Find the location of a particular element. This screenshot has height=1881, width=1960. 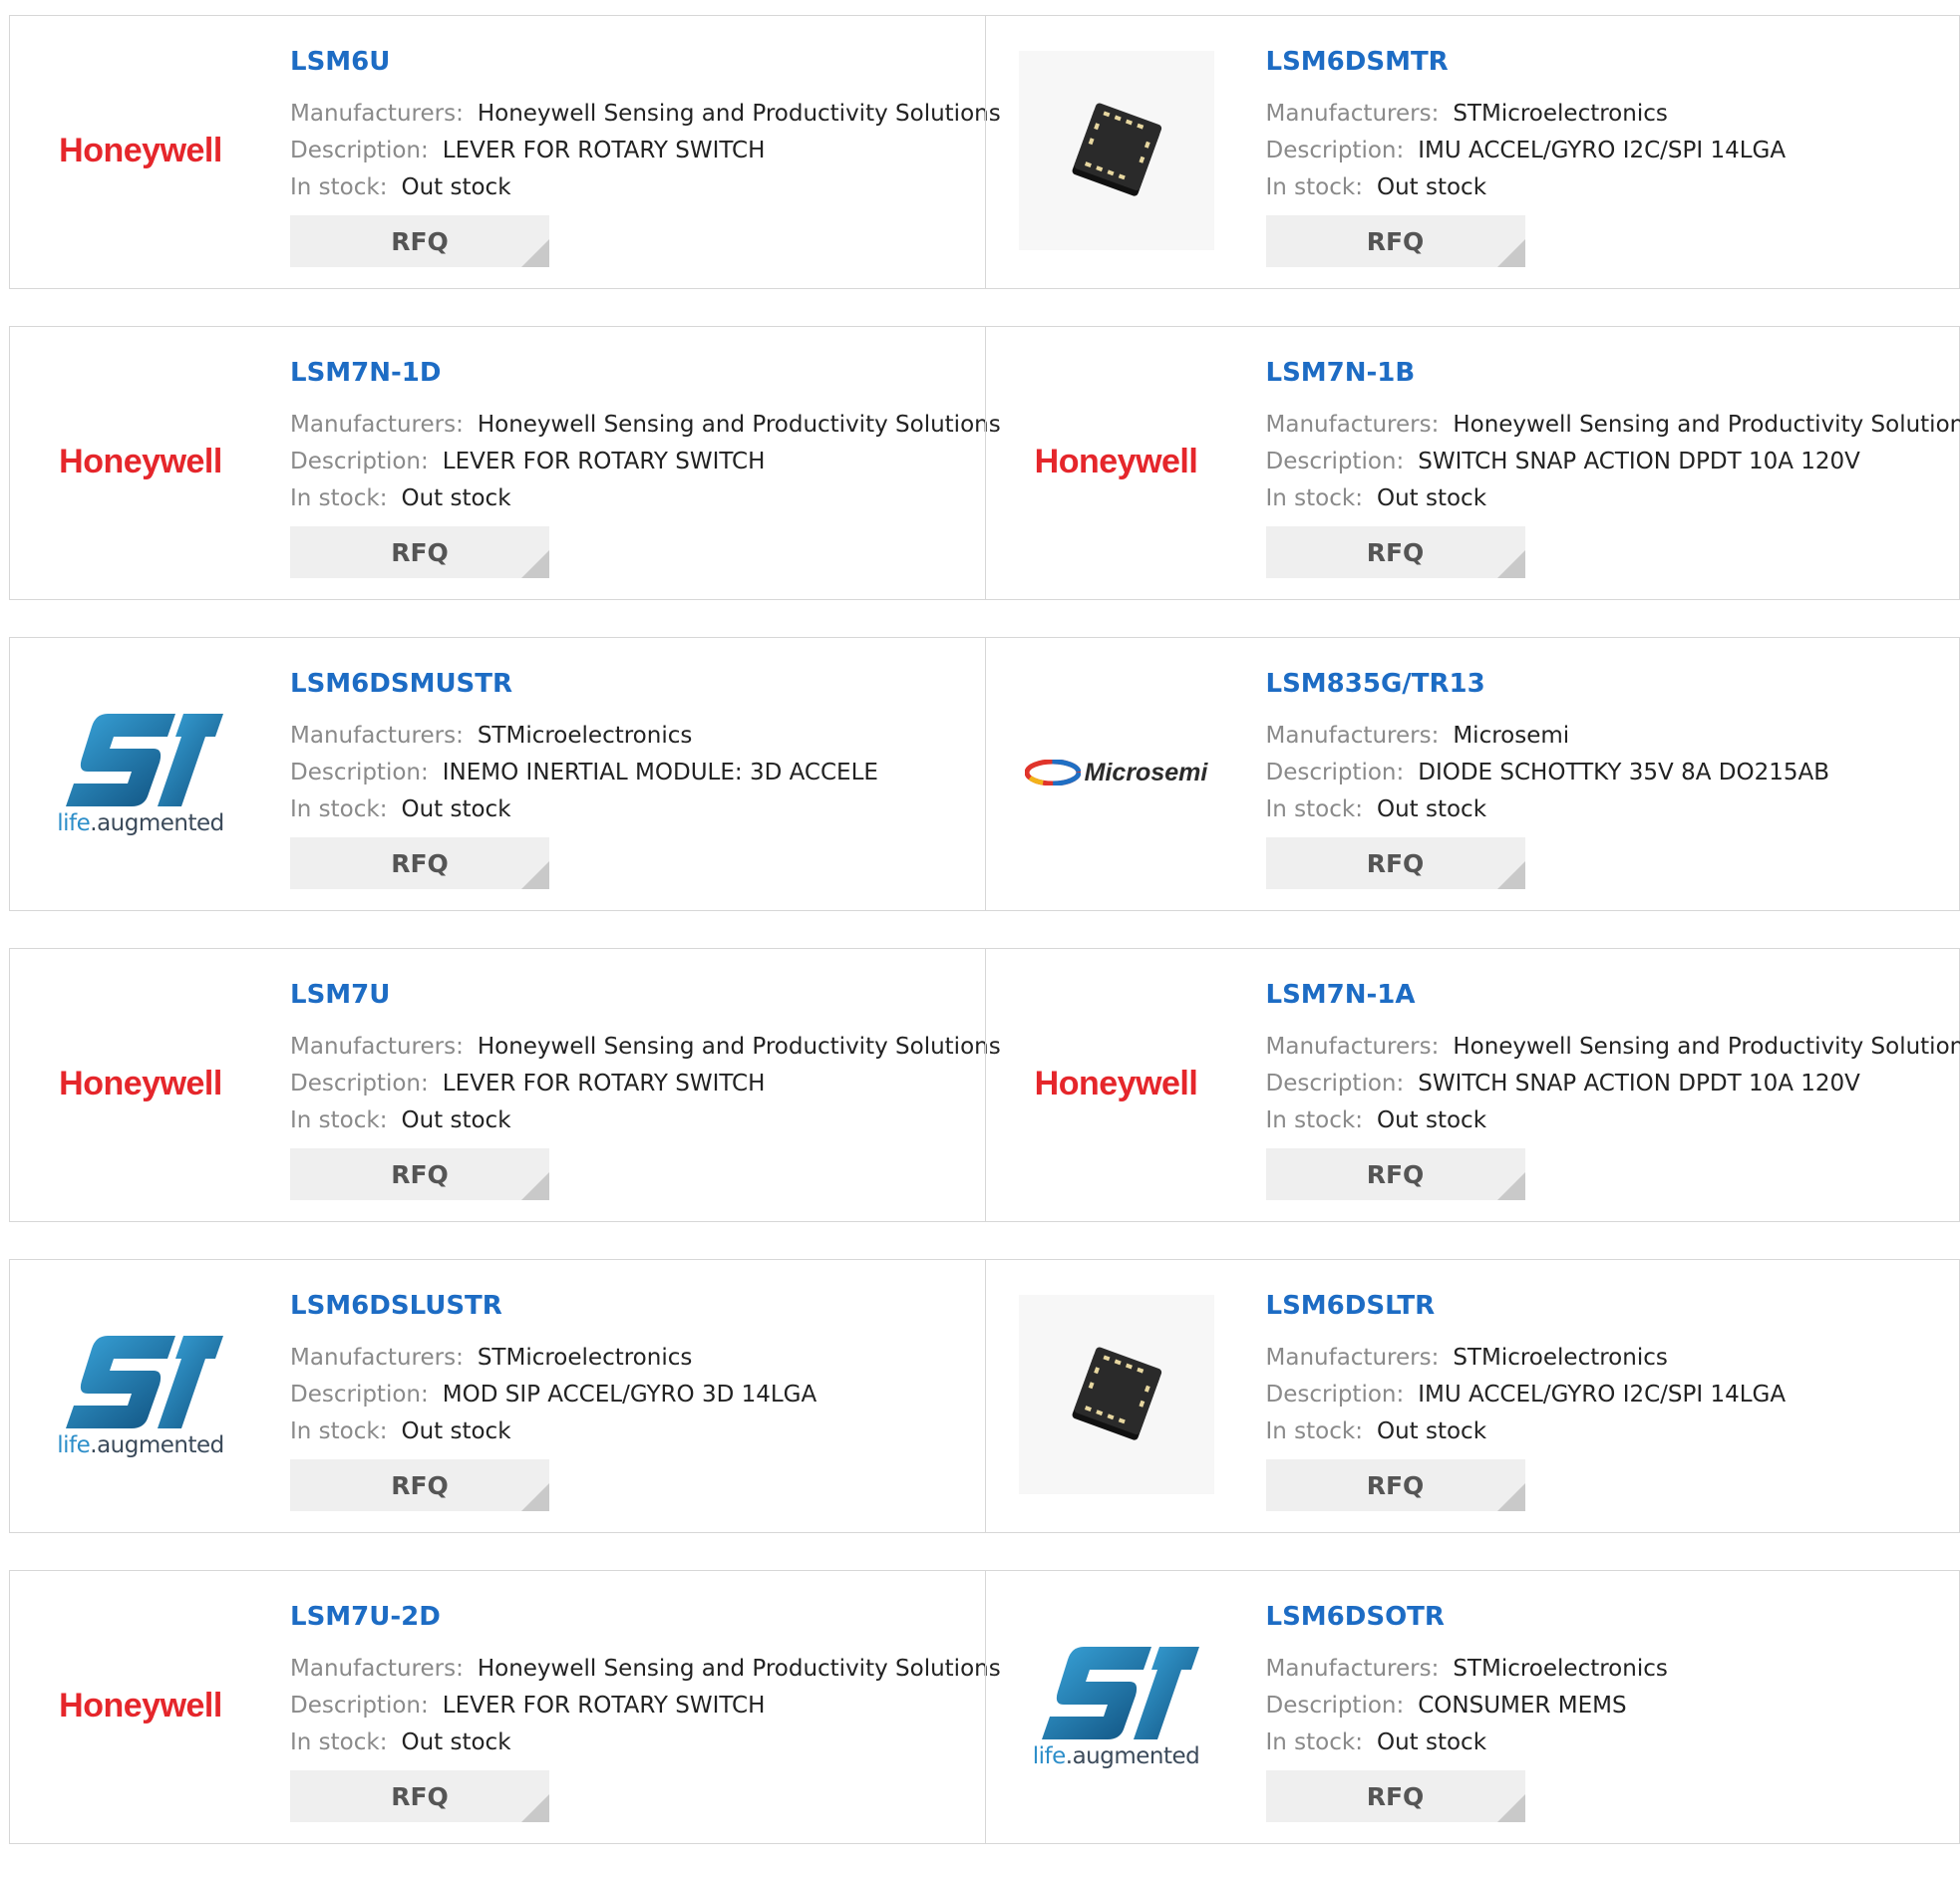

description-value: INEMO INERTIAL MODULE: 3D ACCELE is located at coordinates (660, 773).